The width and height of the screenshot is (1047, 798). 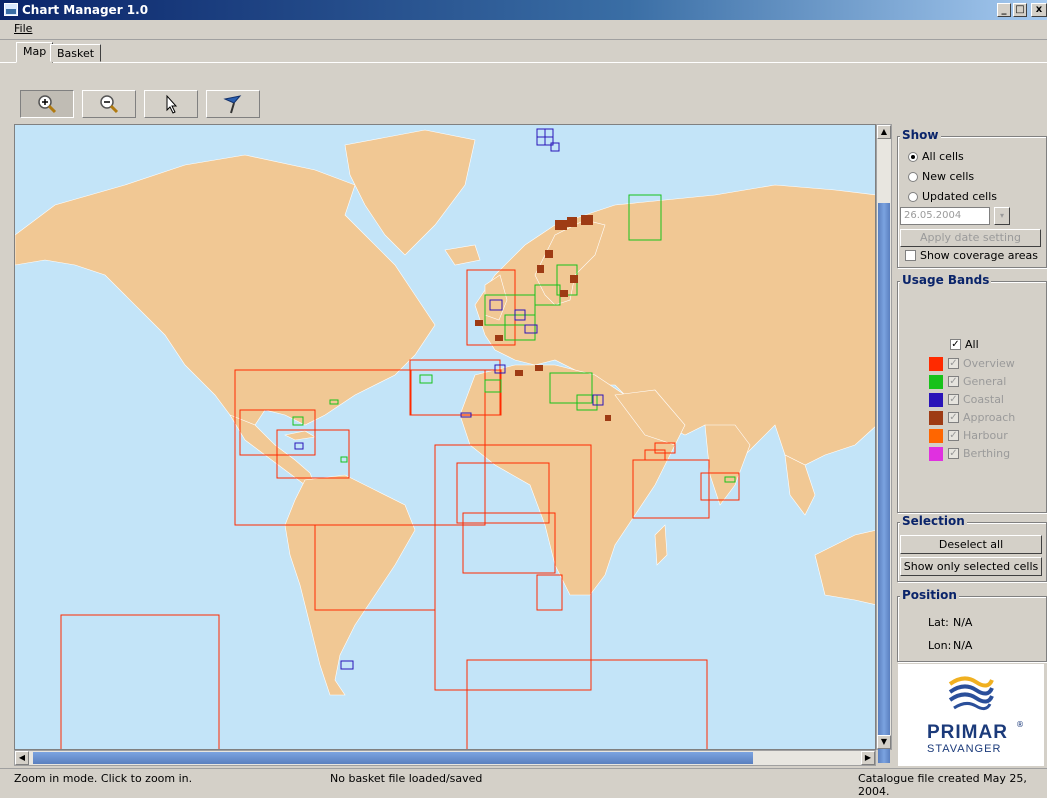 I want to click on status-basket: No basket file loaded/saved, so click(x=406, y=778).